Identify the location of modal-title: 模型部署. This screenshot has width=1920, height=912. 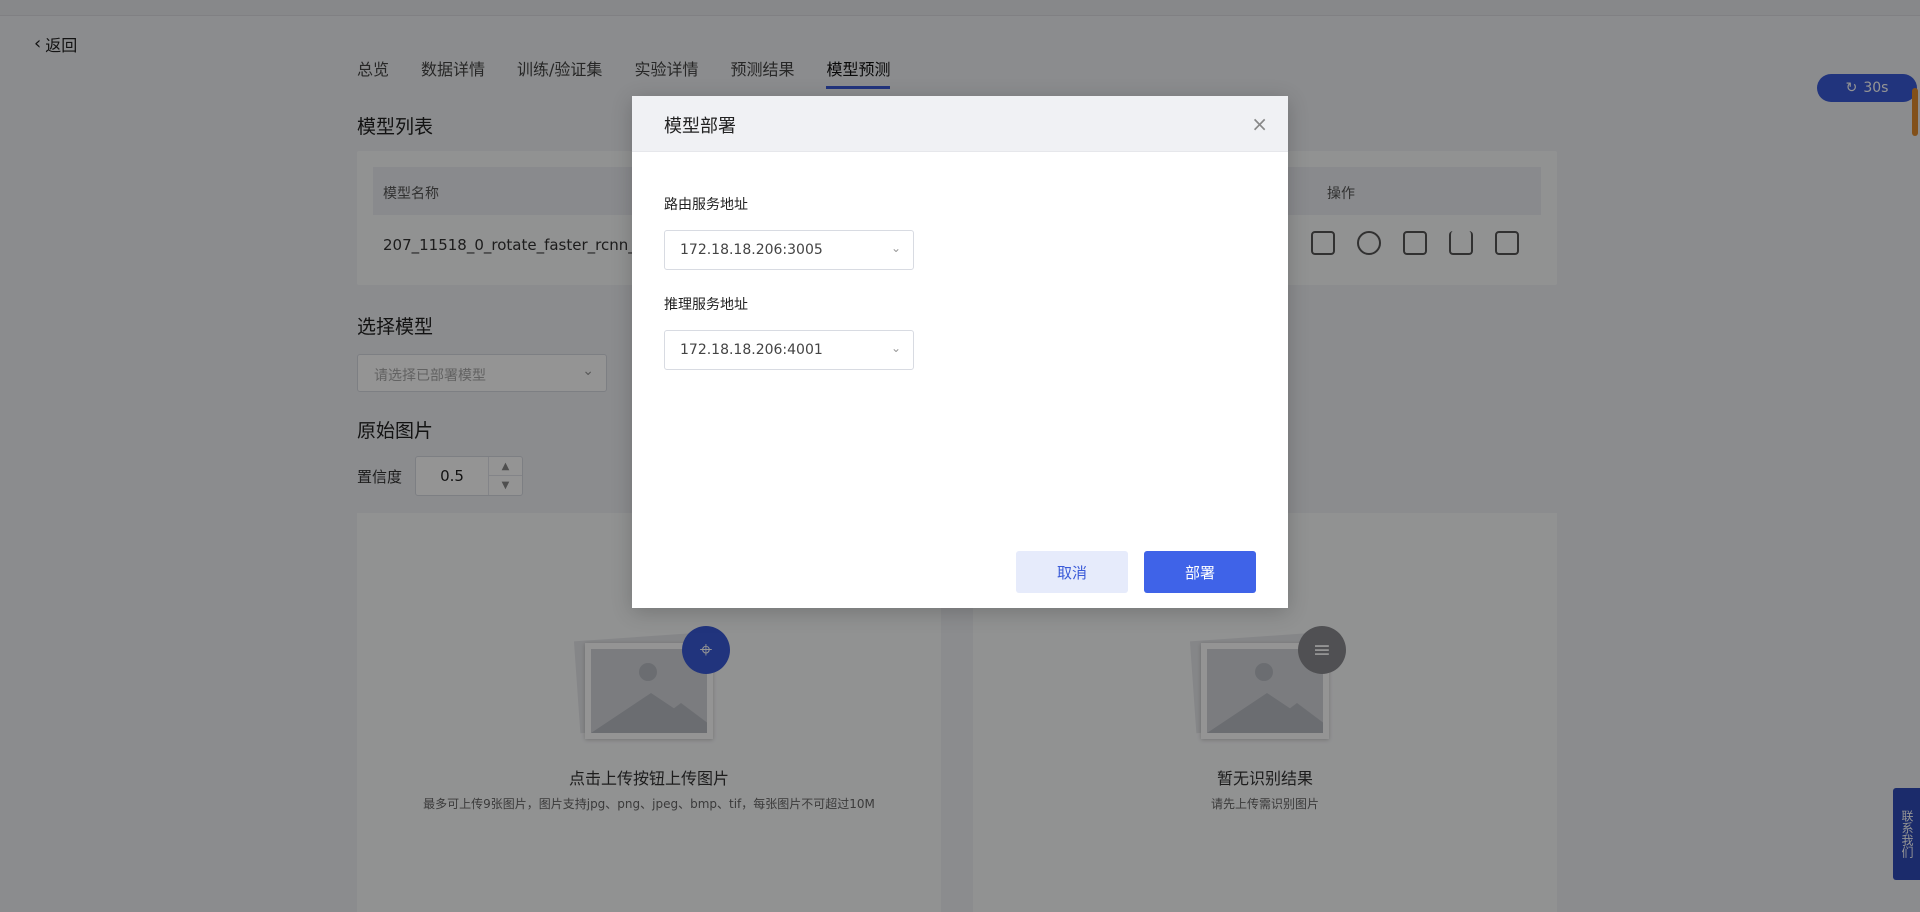
(700, 126).